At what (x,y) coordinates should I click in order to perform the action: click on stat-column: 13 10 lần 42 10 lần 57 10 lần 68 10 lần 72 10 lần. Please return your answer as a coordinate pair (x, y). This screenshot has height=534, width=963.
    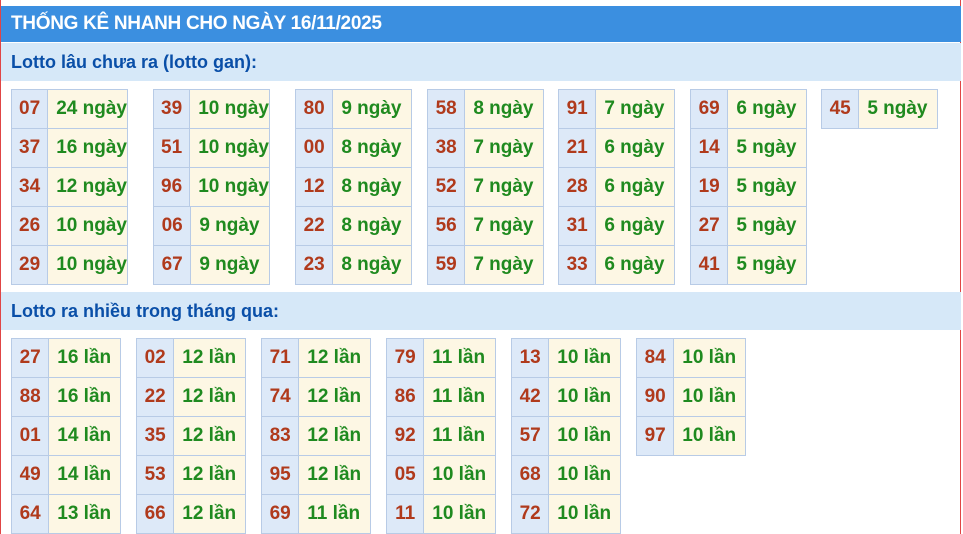
    Looking at the image, I should click on (566, 436).